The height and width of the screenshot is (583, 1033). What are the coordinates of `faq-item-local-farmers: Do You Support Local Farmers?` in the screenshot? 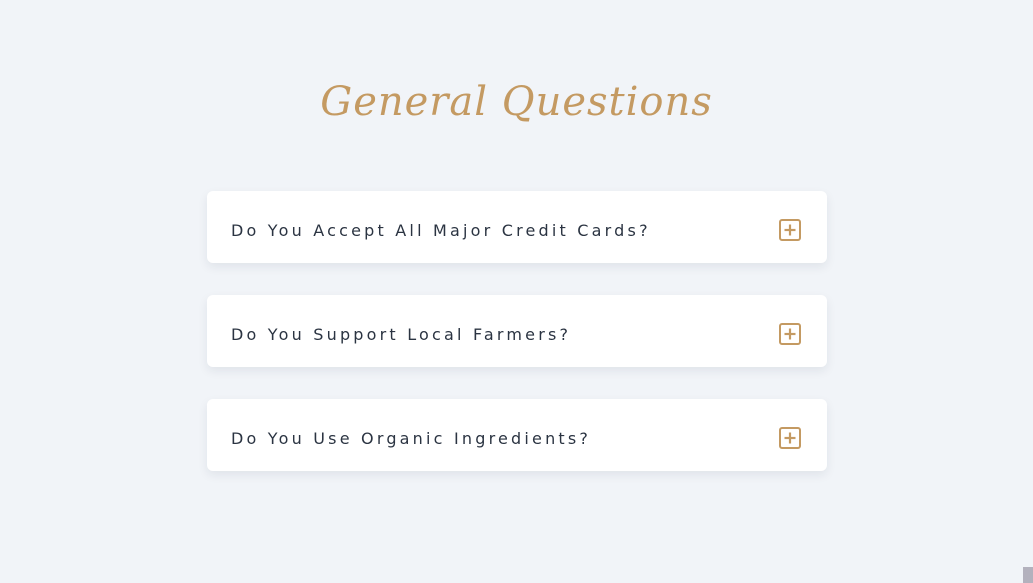 It's located at (517, 331).